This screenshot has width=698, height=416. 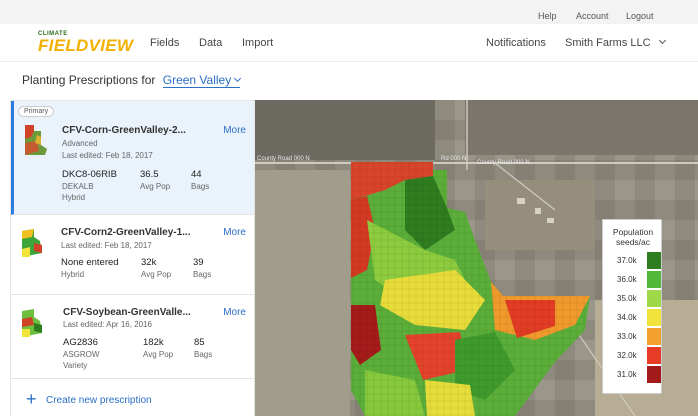 I want to click on field-selector-label: Green Valley, so click(x=197, y=80).